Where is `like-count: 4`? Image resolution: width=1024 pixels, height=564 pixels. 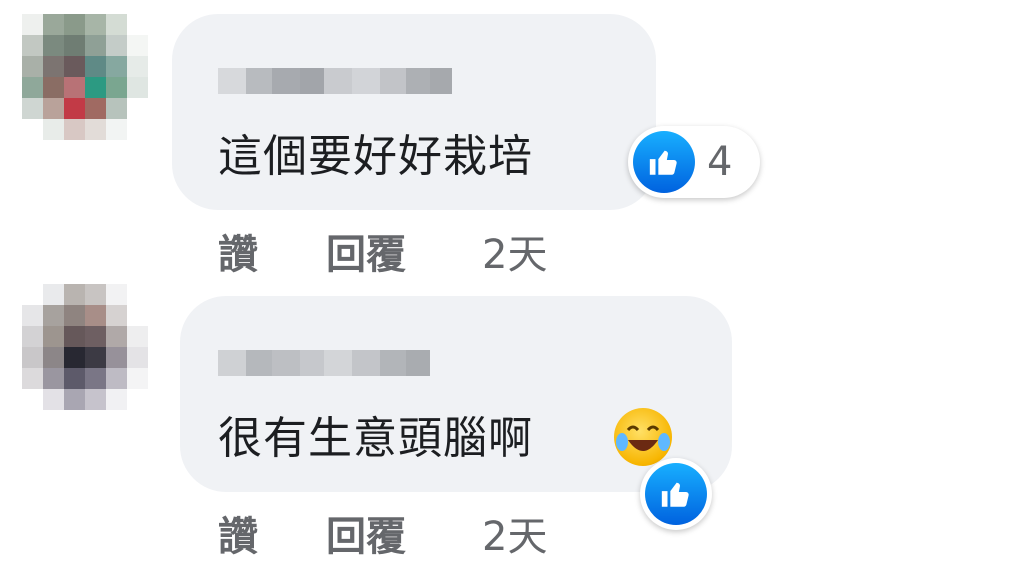 like-count: 4 is located at coordinates (720, 162).